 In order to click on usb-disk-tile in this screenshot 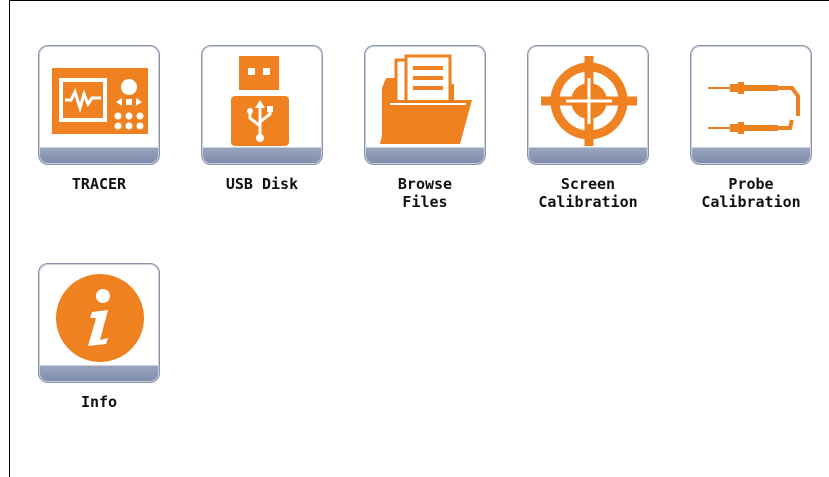, I will do `click(262, 105)`.